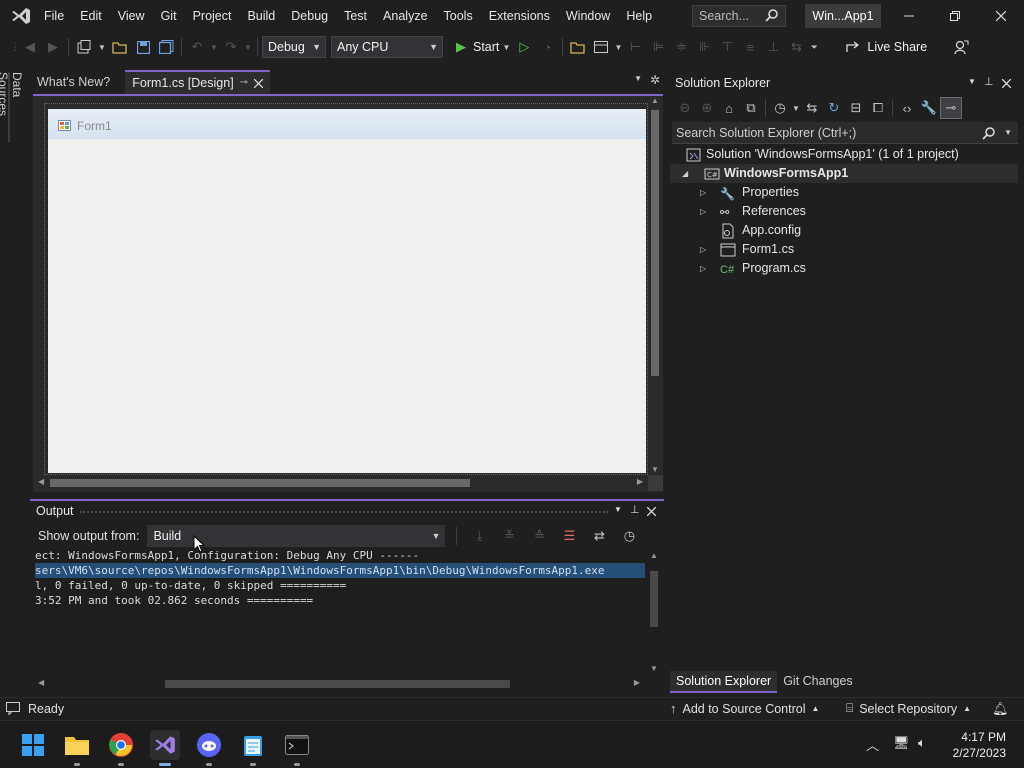 The image size is (1024, 768). What do you see at coordinates (707, 108) in the screenshot?
I see `forward-icon: ⊕` at bounding box center [707, 108].